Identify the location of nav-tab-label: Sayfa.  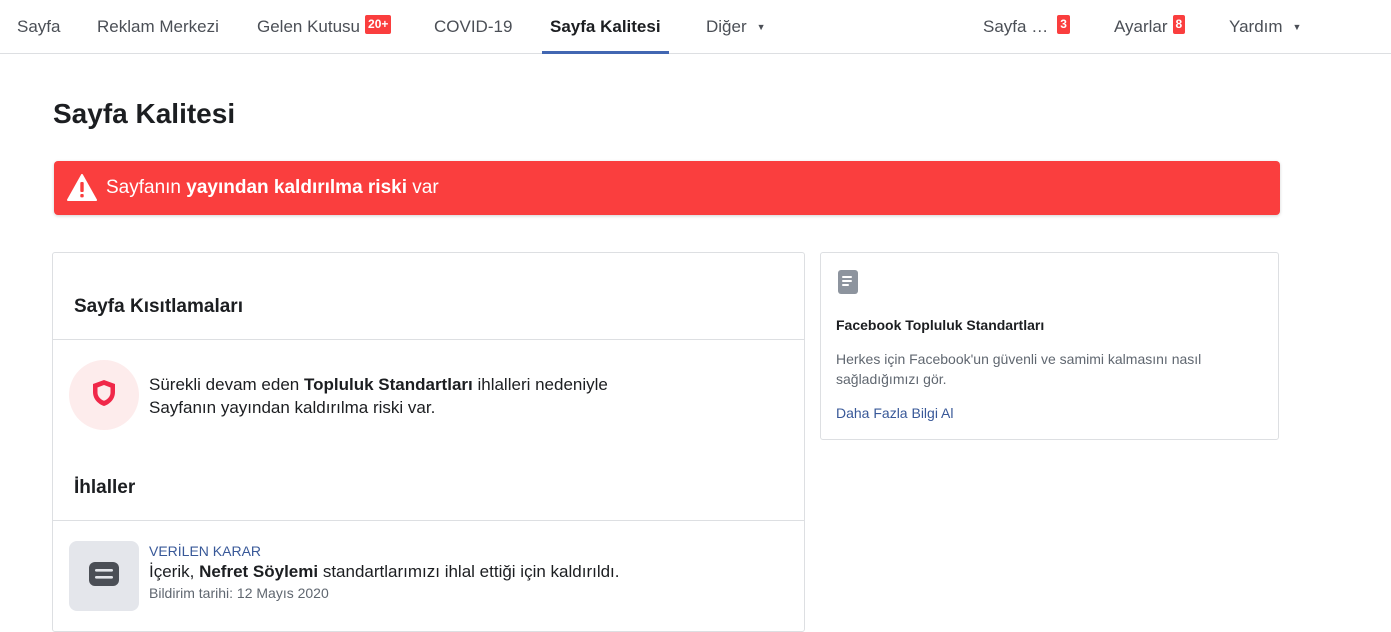
(39, 26).